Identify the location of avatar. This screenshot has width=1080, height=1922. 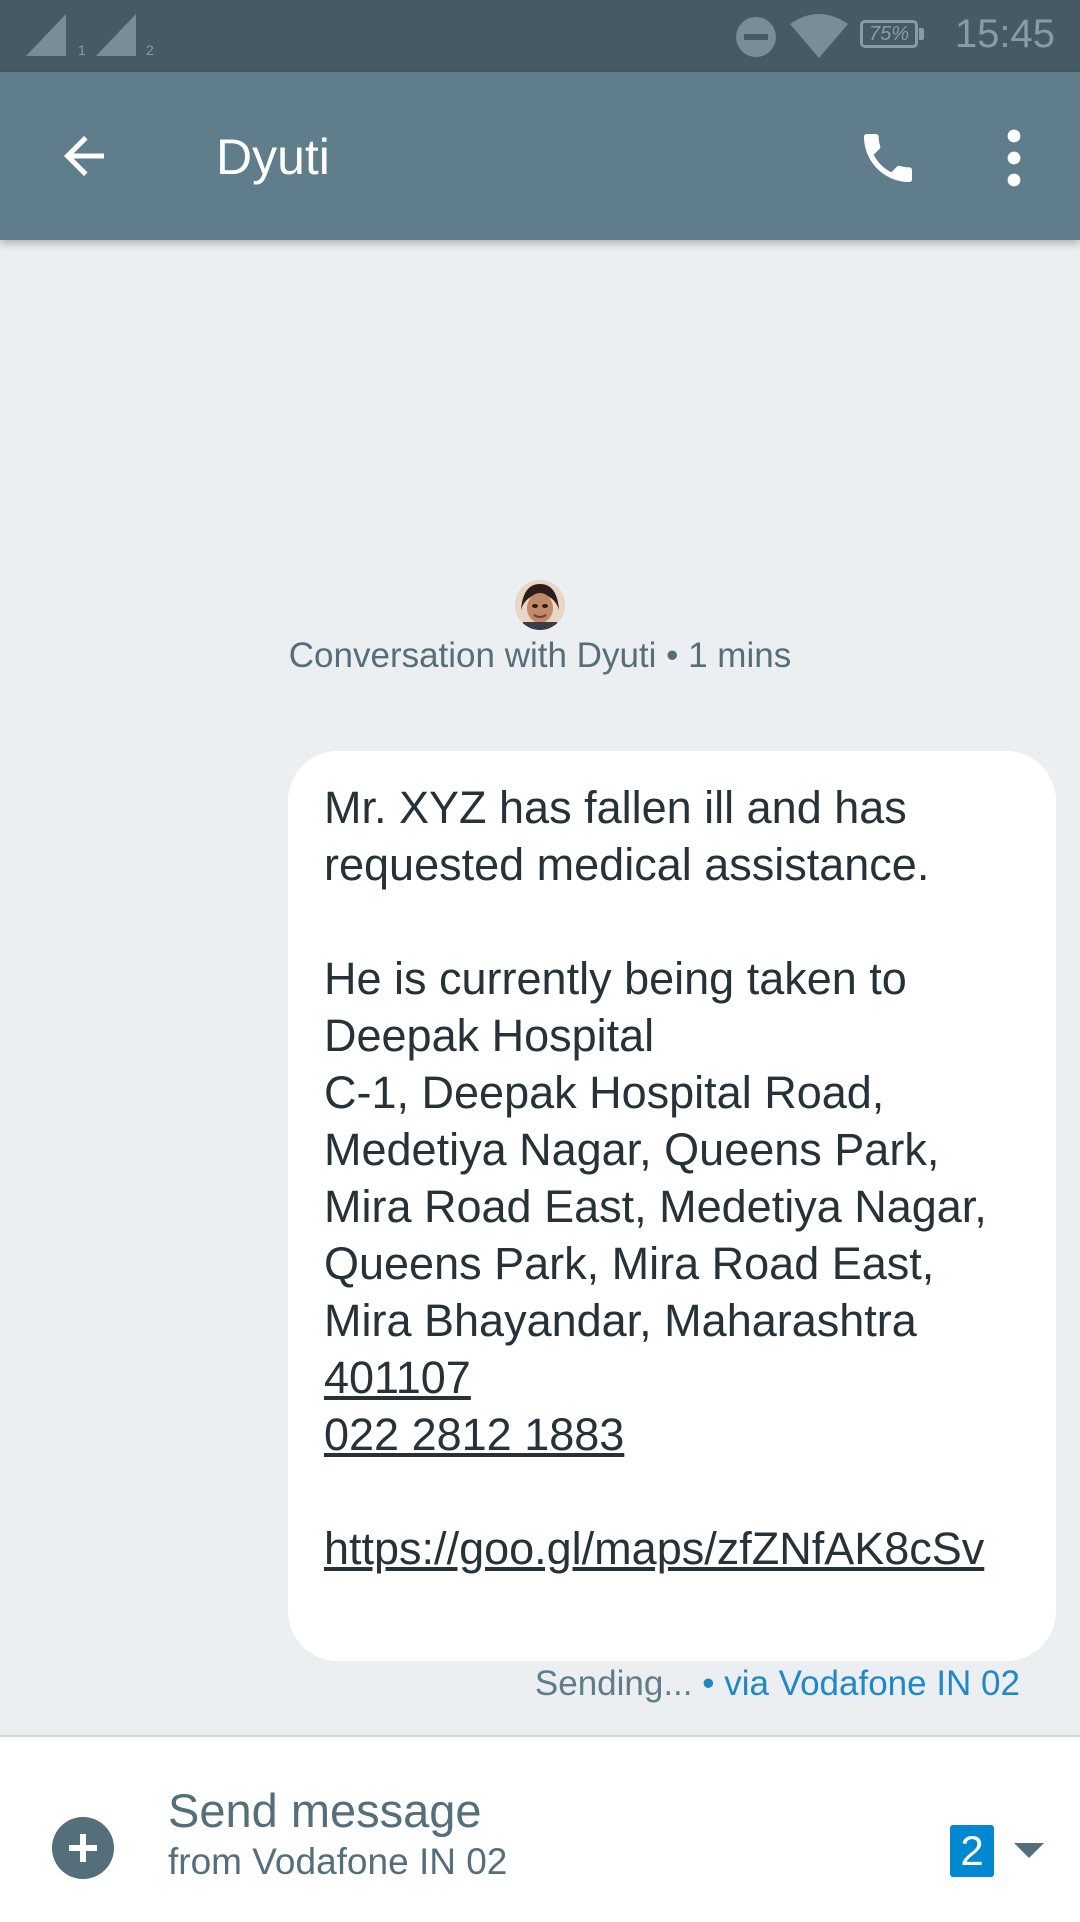
(540, 605).